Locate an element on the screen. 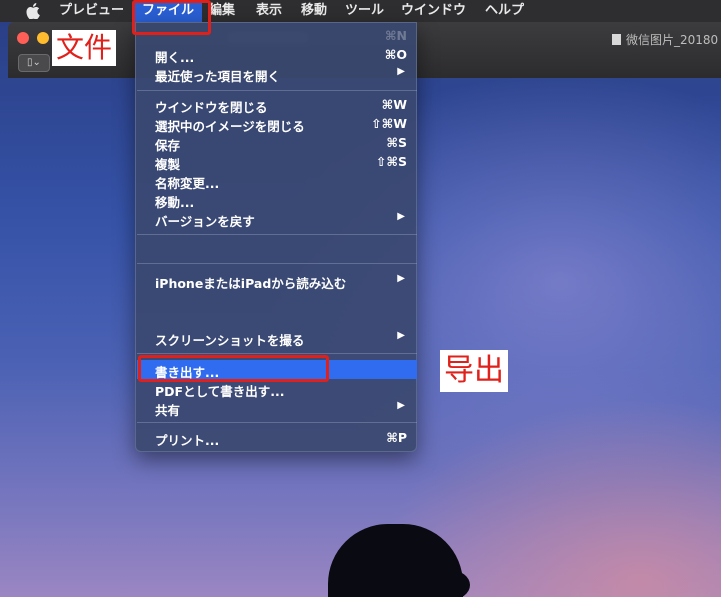 The width and height of the screenshot is (721, 597). menu-item-shortcut: ⌘W is located at coordinates (394, 104).